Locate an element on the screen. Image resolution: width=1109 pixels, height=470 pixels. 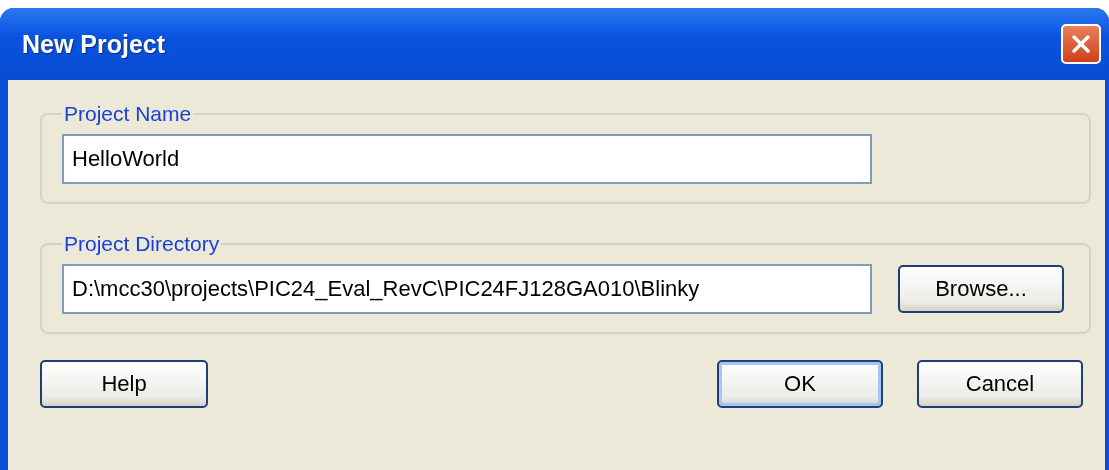
close-button is located at coordinates (1081, 44).